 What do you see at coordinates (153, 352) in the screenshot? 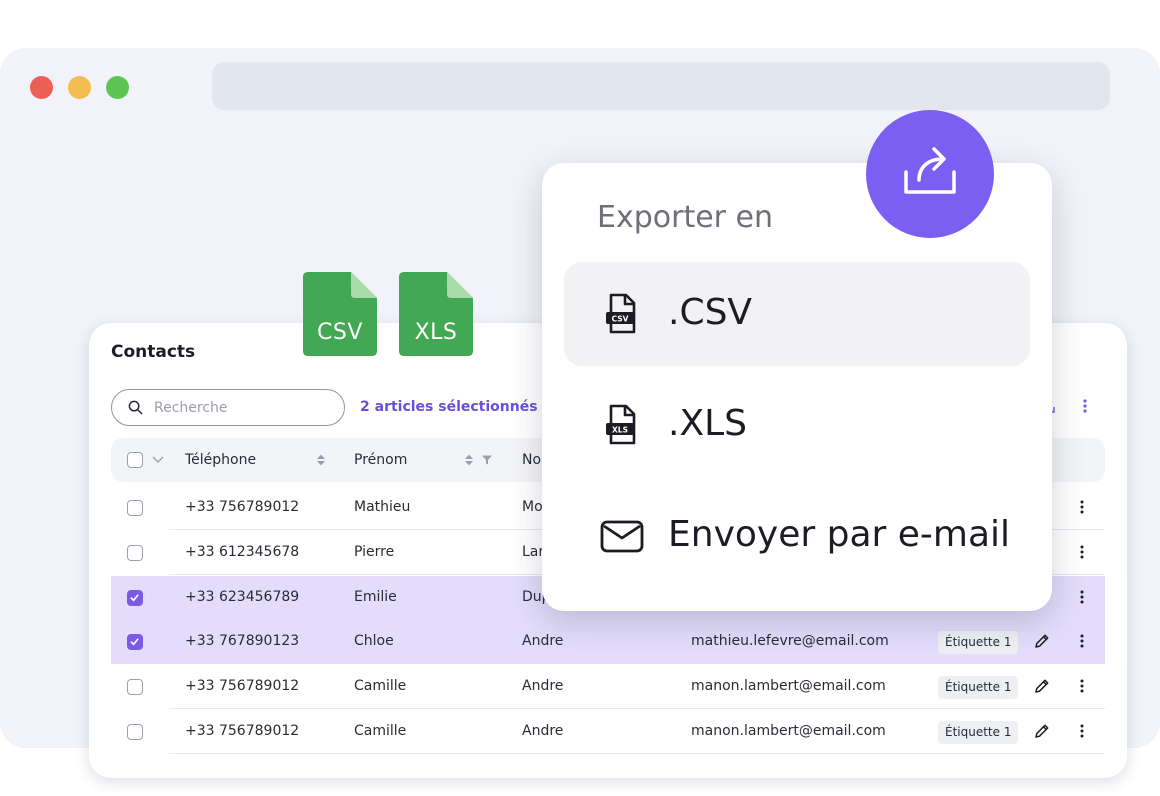
I see `page-title: Contacts` at bounding box center [153, 352].